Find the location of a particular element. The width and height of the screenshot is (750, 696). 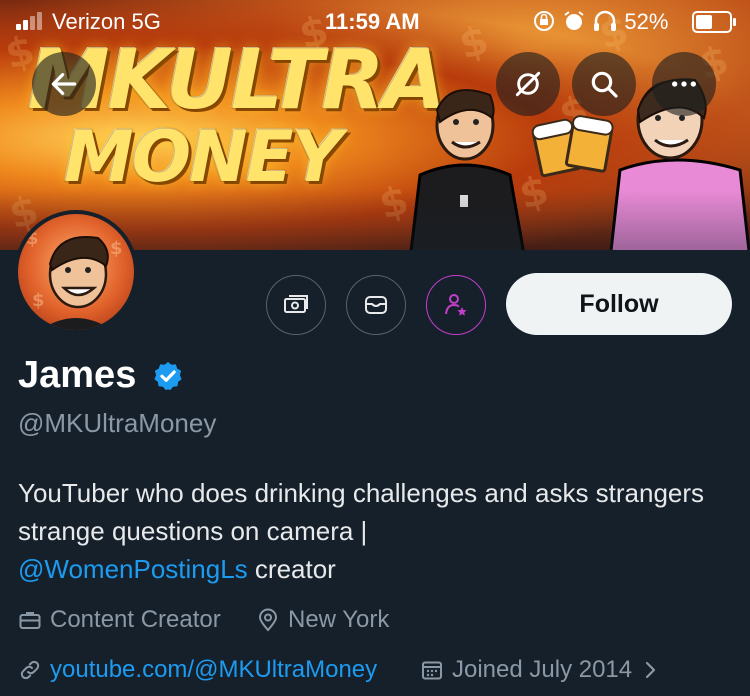

headphones-icon is located at coordinates (605, 20).